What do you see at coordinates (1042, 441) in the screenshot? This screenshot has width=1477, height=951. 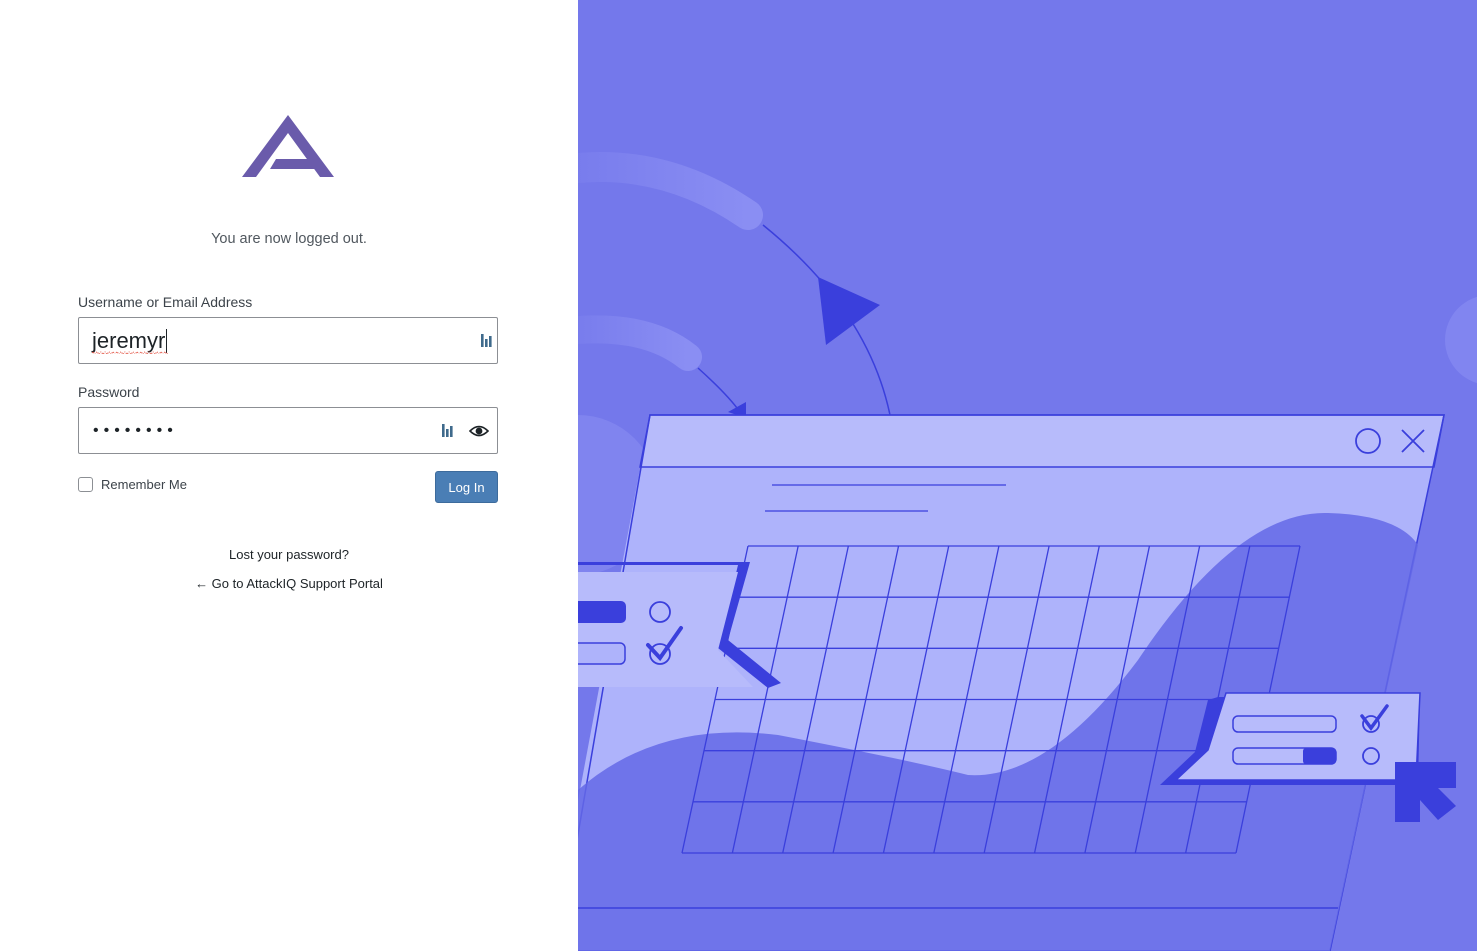 I see `browser-titlebar` at bounding box center [1042, 441].